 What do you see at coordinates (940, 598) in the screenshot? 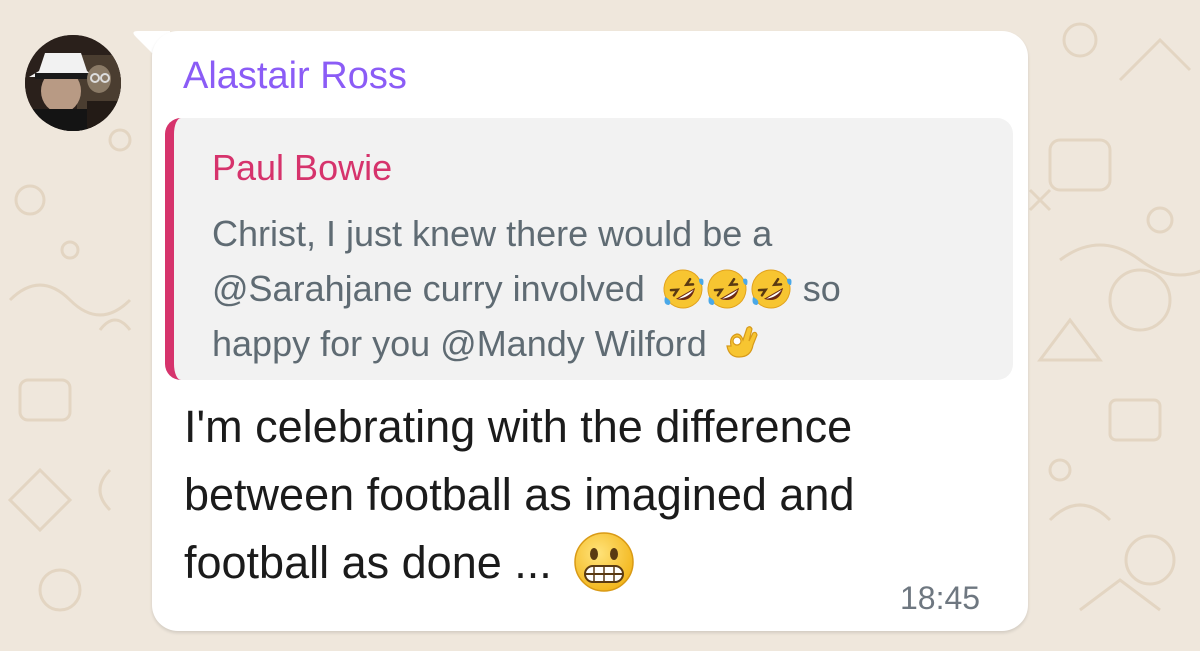
I see `message-timestamp: 18:45` at bounding box center [940, 598].